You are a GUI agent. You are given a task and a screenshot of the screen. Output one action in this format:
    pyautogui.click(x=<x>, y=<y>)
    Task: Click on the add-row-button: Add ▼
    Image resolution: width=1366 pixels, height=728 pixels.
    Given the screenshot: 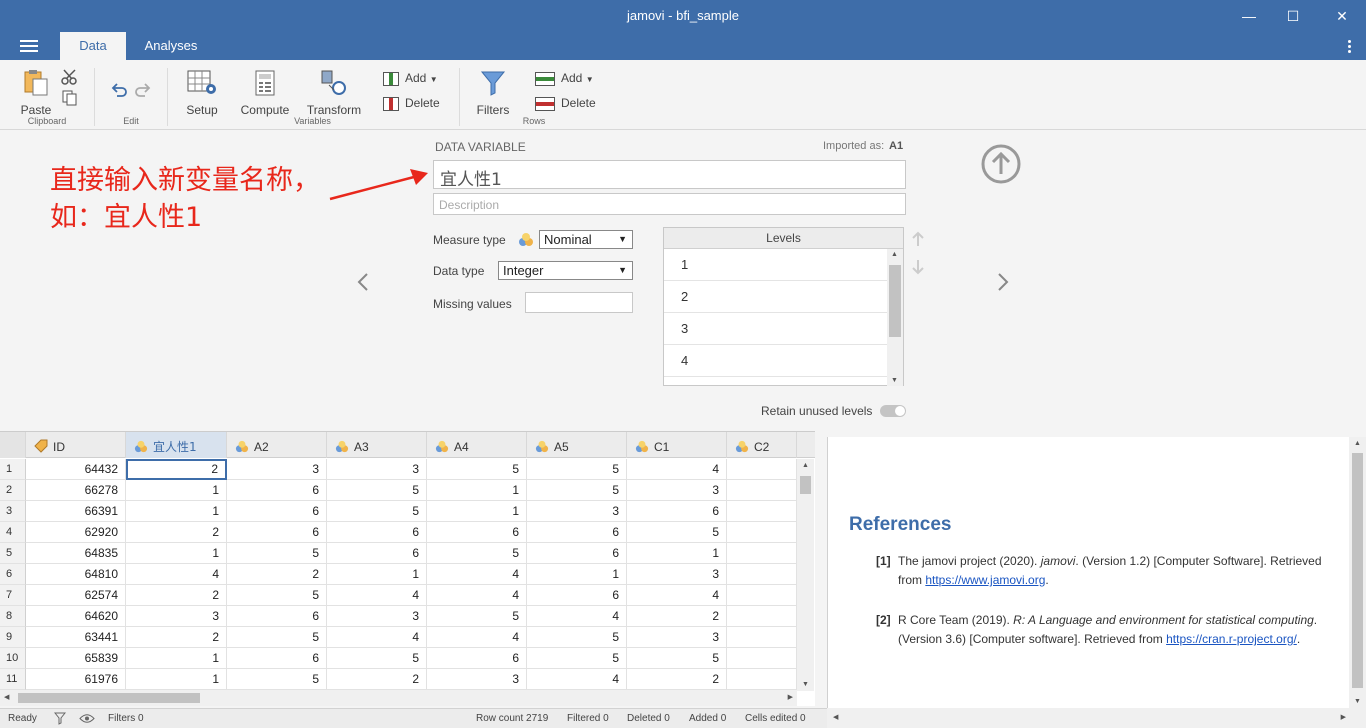 What is the action you would take?
    pyautogui.click(x=564, y=79)
    